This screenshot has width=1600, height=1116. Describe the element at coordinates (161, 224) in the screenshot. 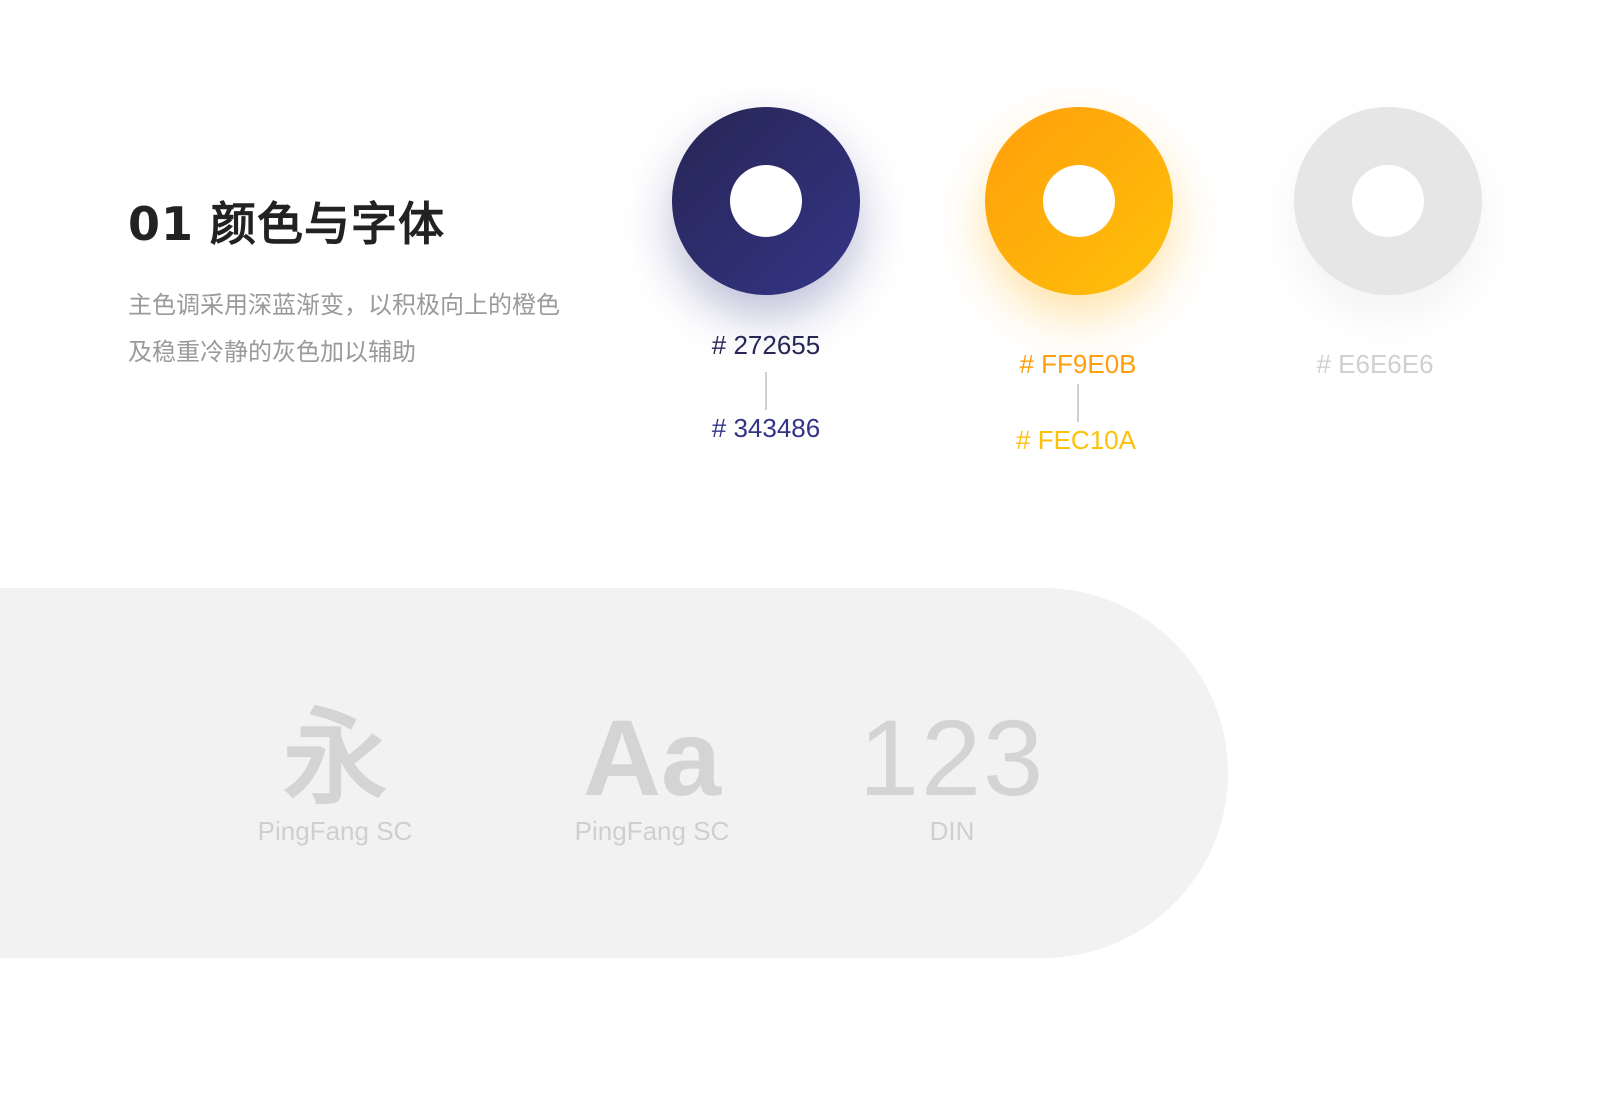

I see `section-number: 01` at that location.